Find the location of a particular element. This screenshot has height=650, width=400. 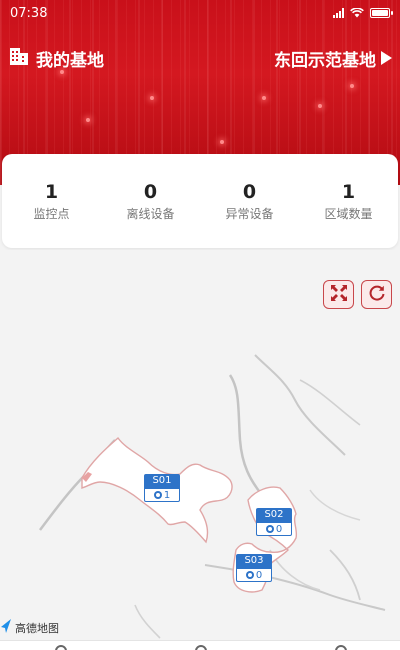

stat-label: 监控点 is located at coordinates (51, 213).